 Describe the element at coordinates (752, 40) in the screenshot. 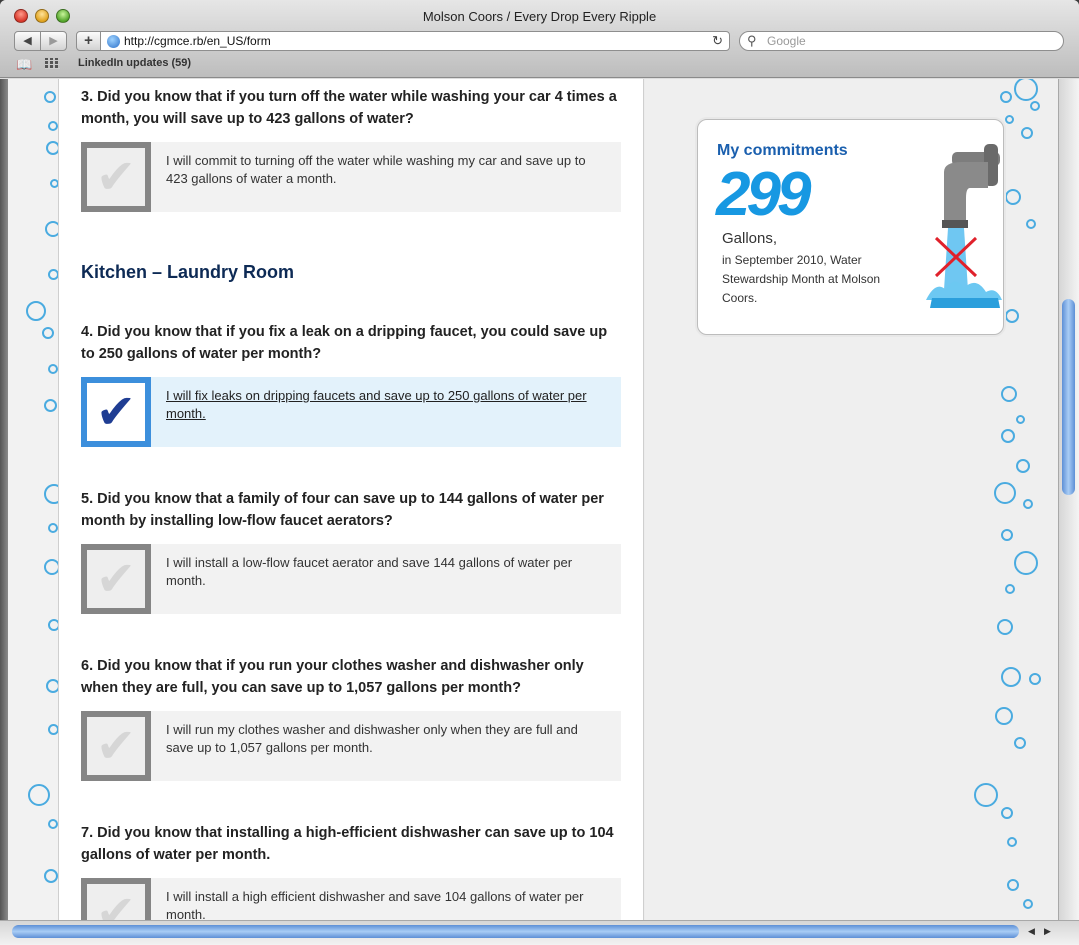

I see `search-icon: ⚲` at that location.